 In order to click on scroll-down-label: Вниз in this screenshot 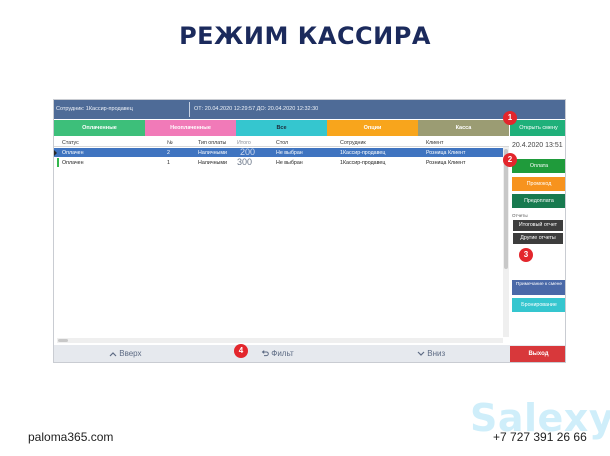, I will do `click(436, 353)`.